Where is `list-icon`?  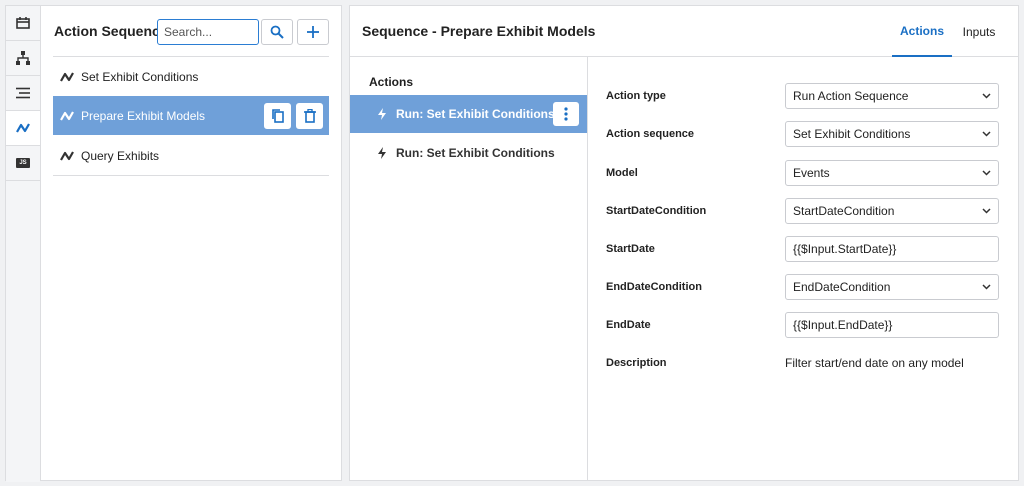 list-icon is located at coordinates (23, 93).